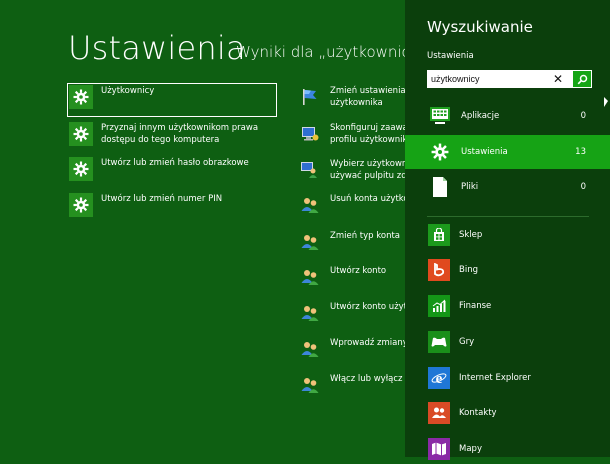  What do you see at coordinates (310, 134) in the screenshot?
I see `computer-icon` at bounding box center [310, 134].